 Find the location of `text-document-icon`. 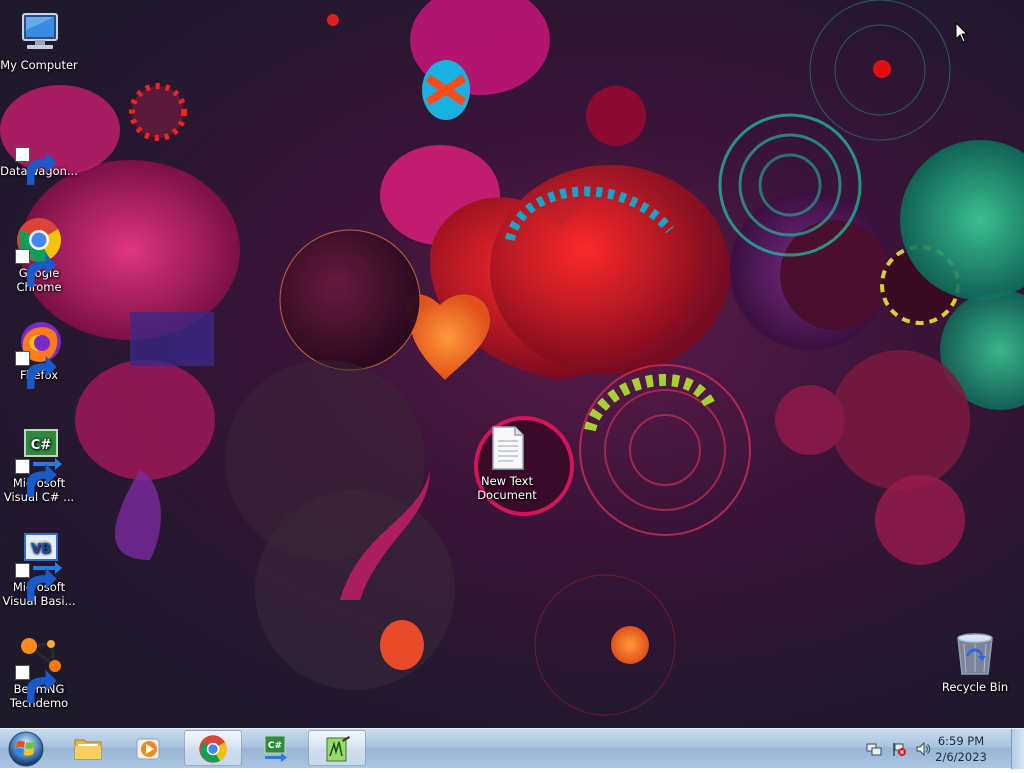

text-document-icon is located at coordinates (507, 448).